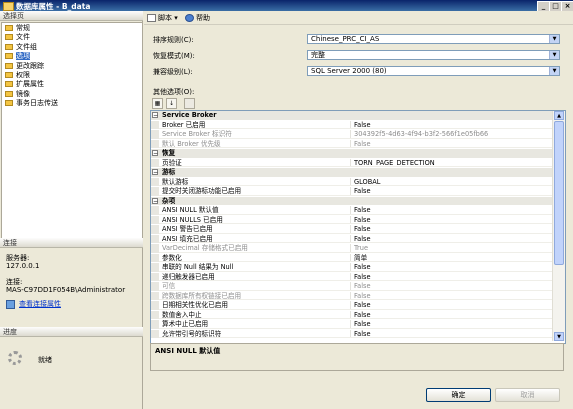  I want to click on page-item: 文件, so click(17, 37).